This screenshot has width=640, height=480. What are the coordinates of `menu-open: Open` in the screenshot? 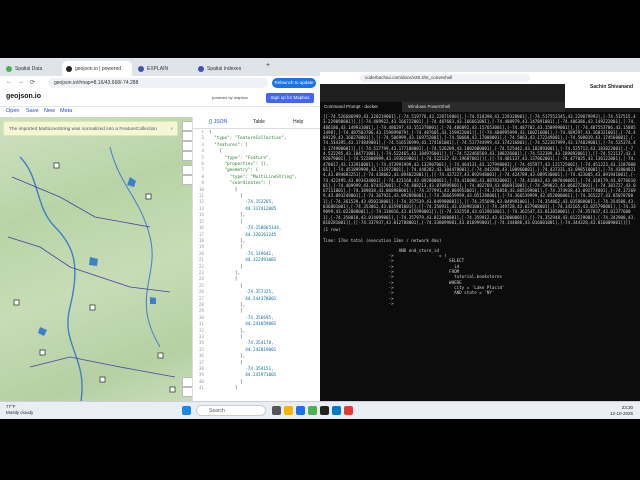 It's located at (12, 111).